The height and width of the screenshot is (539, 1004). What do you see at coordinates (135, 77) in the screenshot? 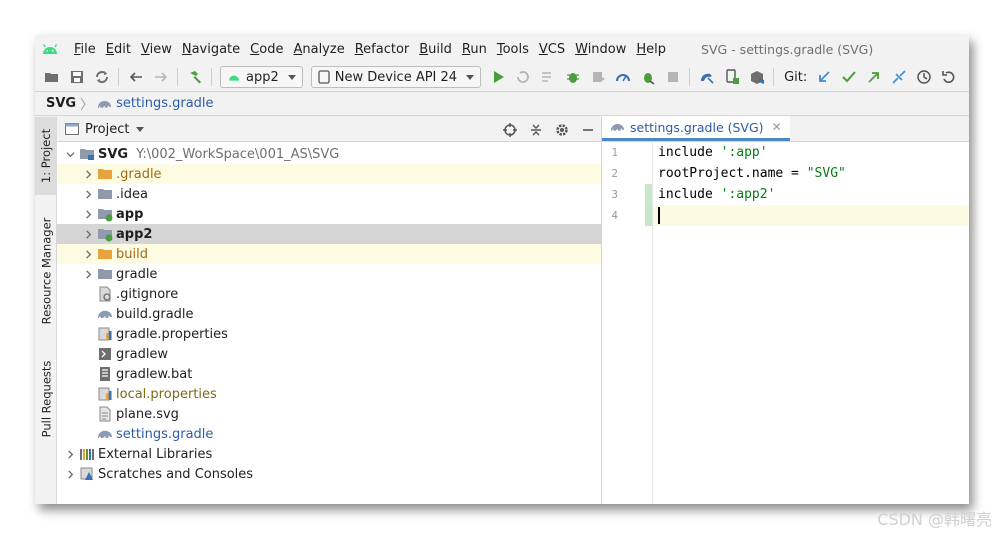
I see `back-arrow-icon` at bounding box center [135, 77].